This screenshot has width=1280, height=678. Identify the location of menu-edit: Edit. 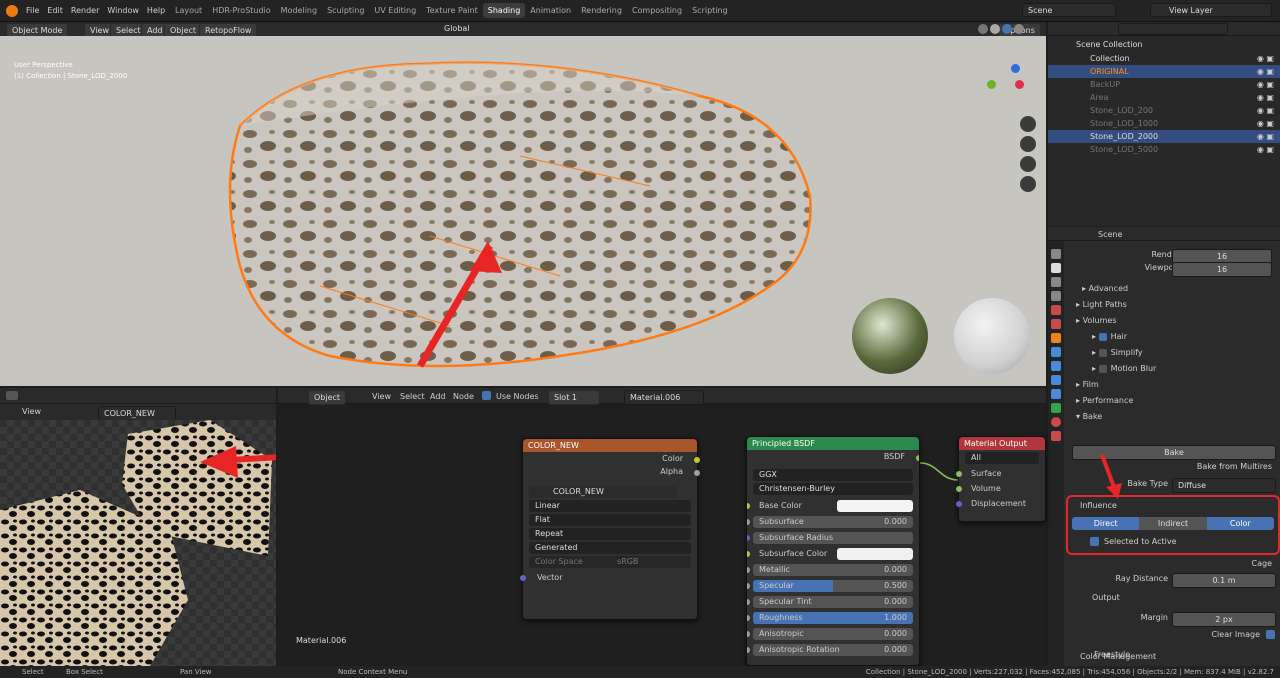
(55, 10).